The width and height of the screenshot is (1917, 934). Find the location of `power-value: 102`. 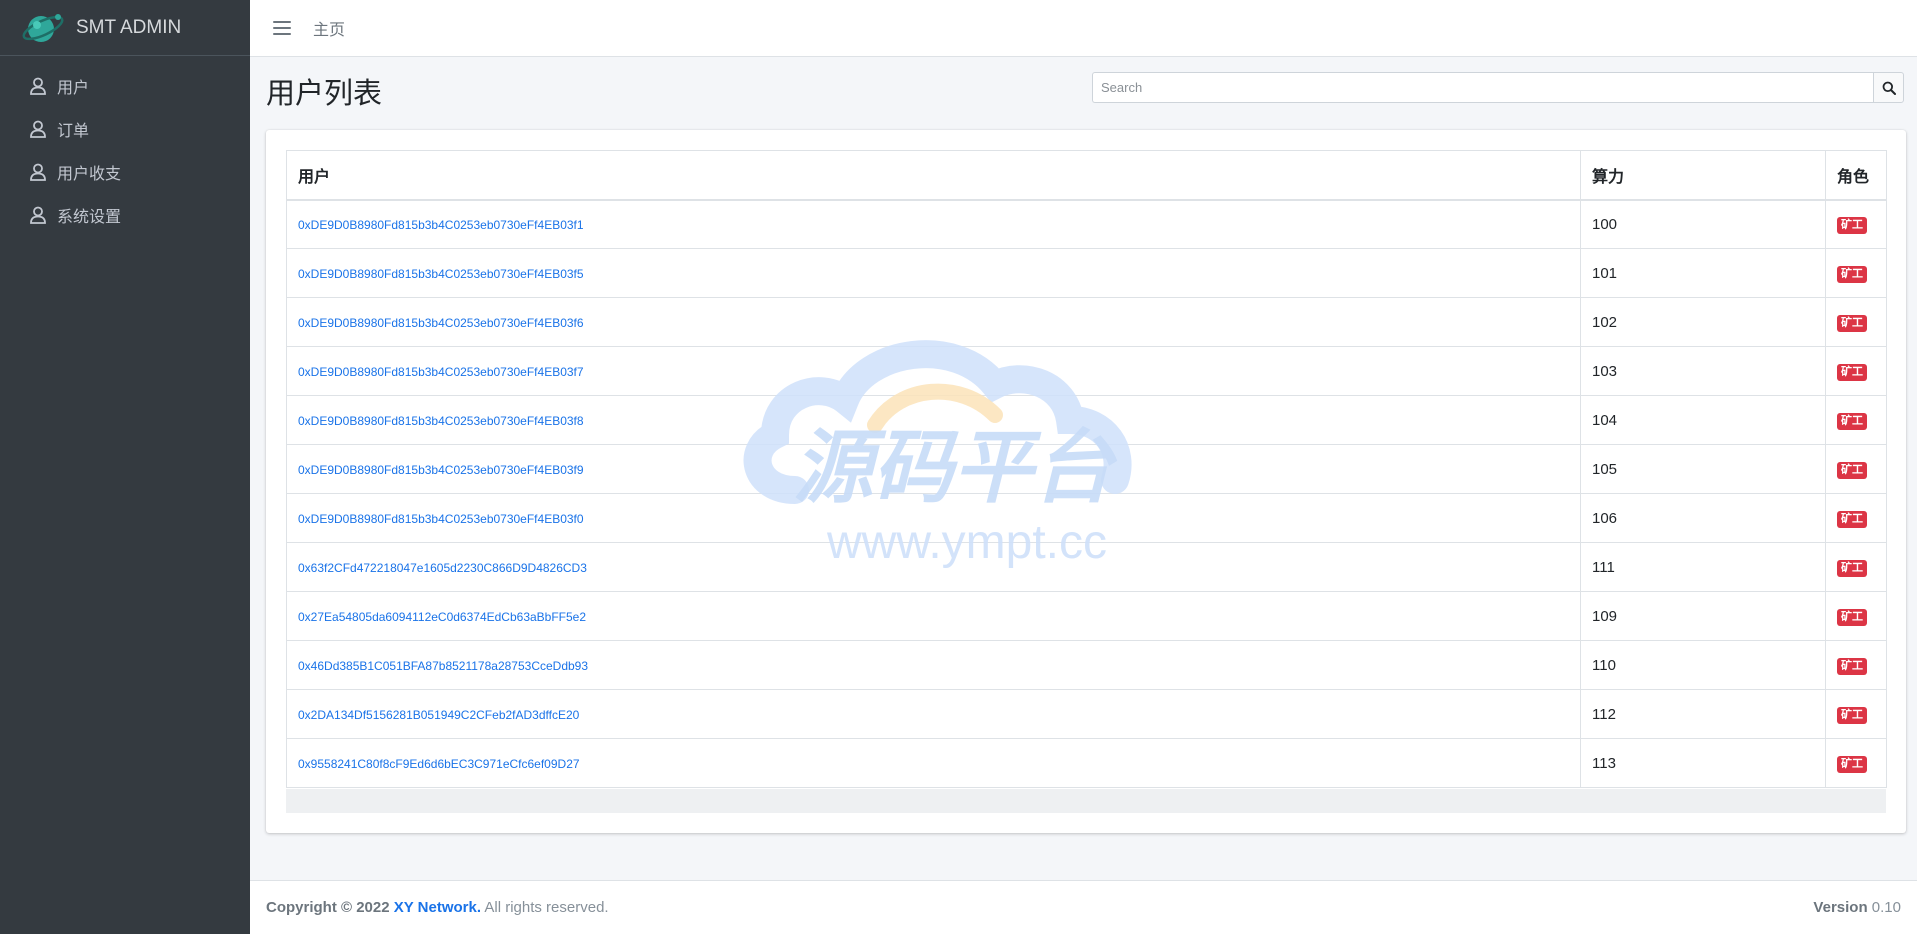

power-value: 102 is located at coordinates (1703, 322).